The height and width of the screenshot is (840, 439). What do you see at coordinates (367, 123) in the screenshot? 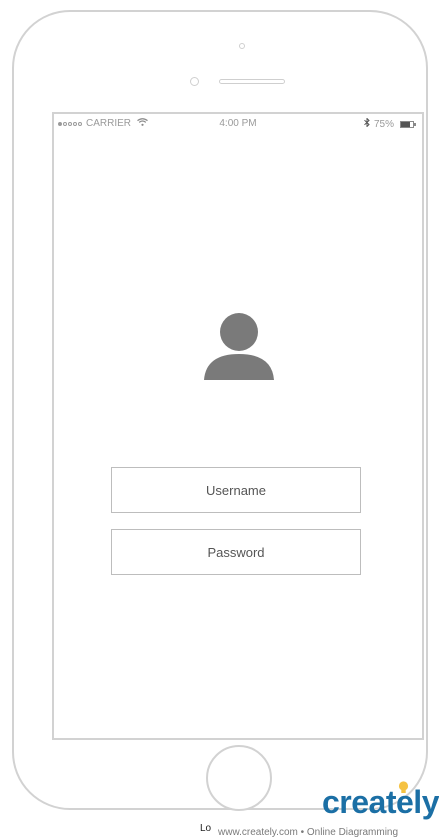
I see `bluetooth-icon` at bounding box center [367, 123].